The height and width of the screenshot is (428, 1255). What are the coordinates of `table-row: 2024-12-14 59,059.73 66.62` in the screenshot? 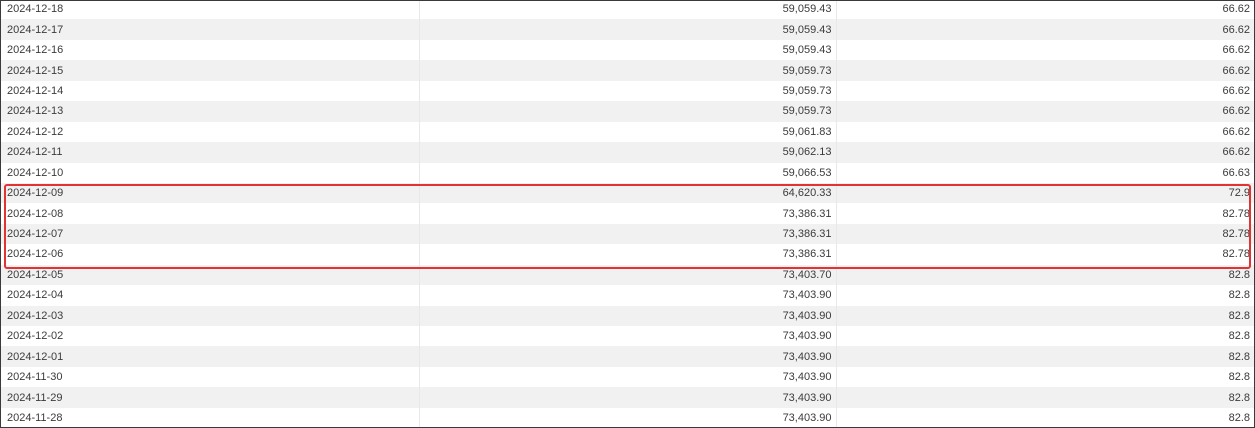 It's located at (627, 91).